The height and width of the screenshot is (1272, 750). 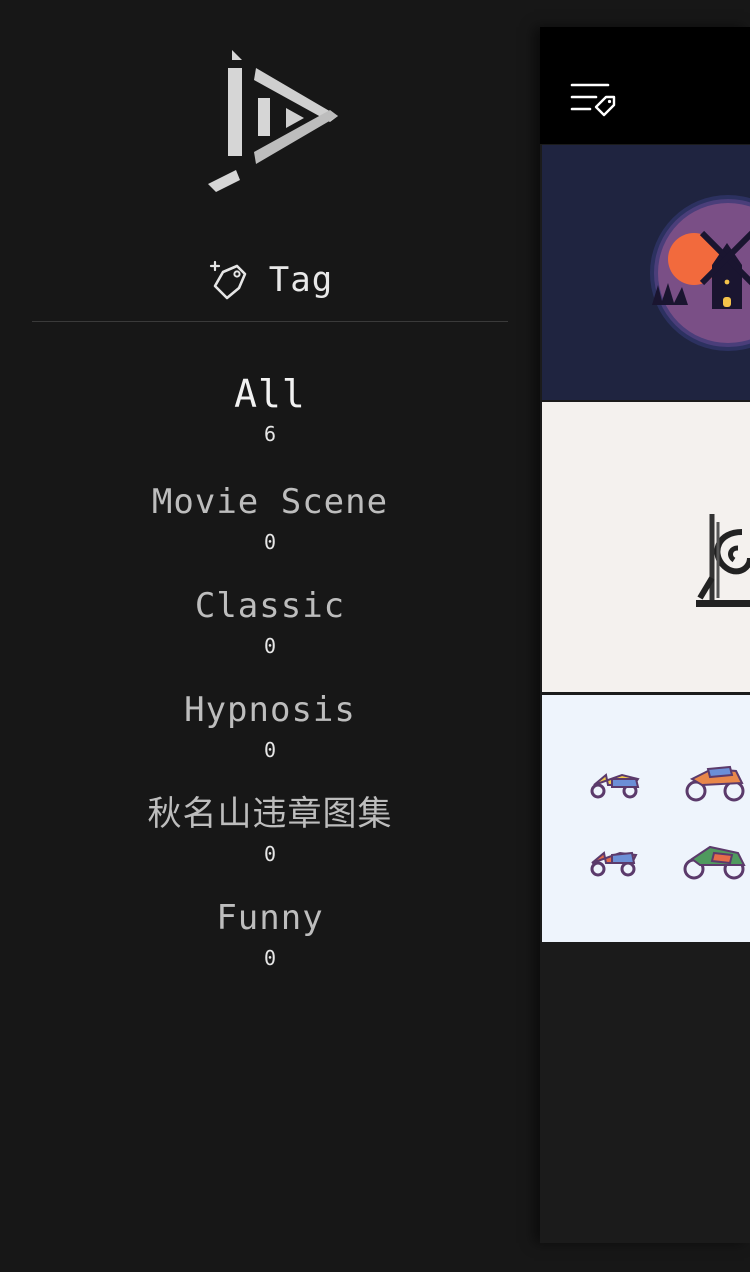 I want to click on scooters-motorcycles-thumbnail, so click(x=668, y=822).